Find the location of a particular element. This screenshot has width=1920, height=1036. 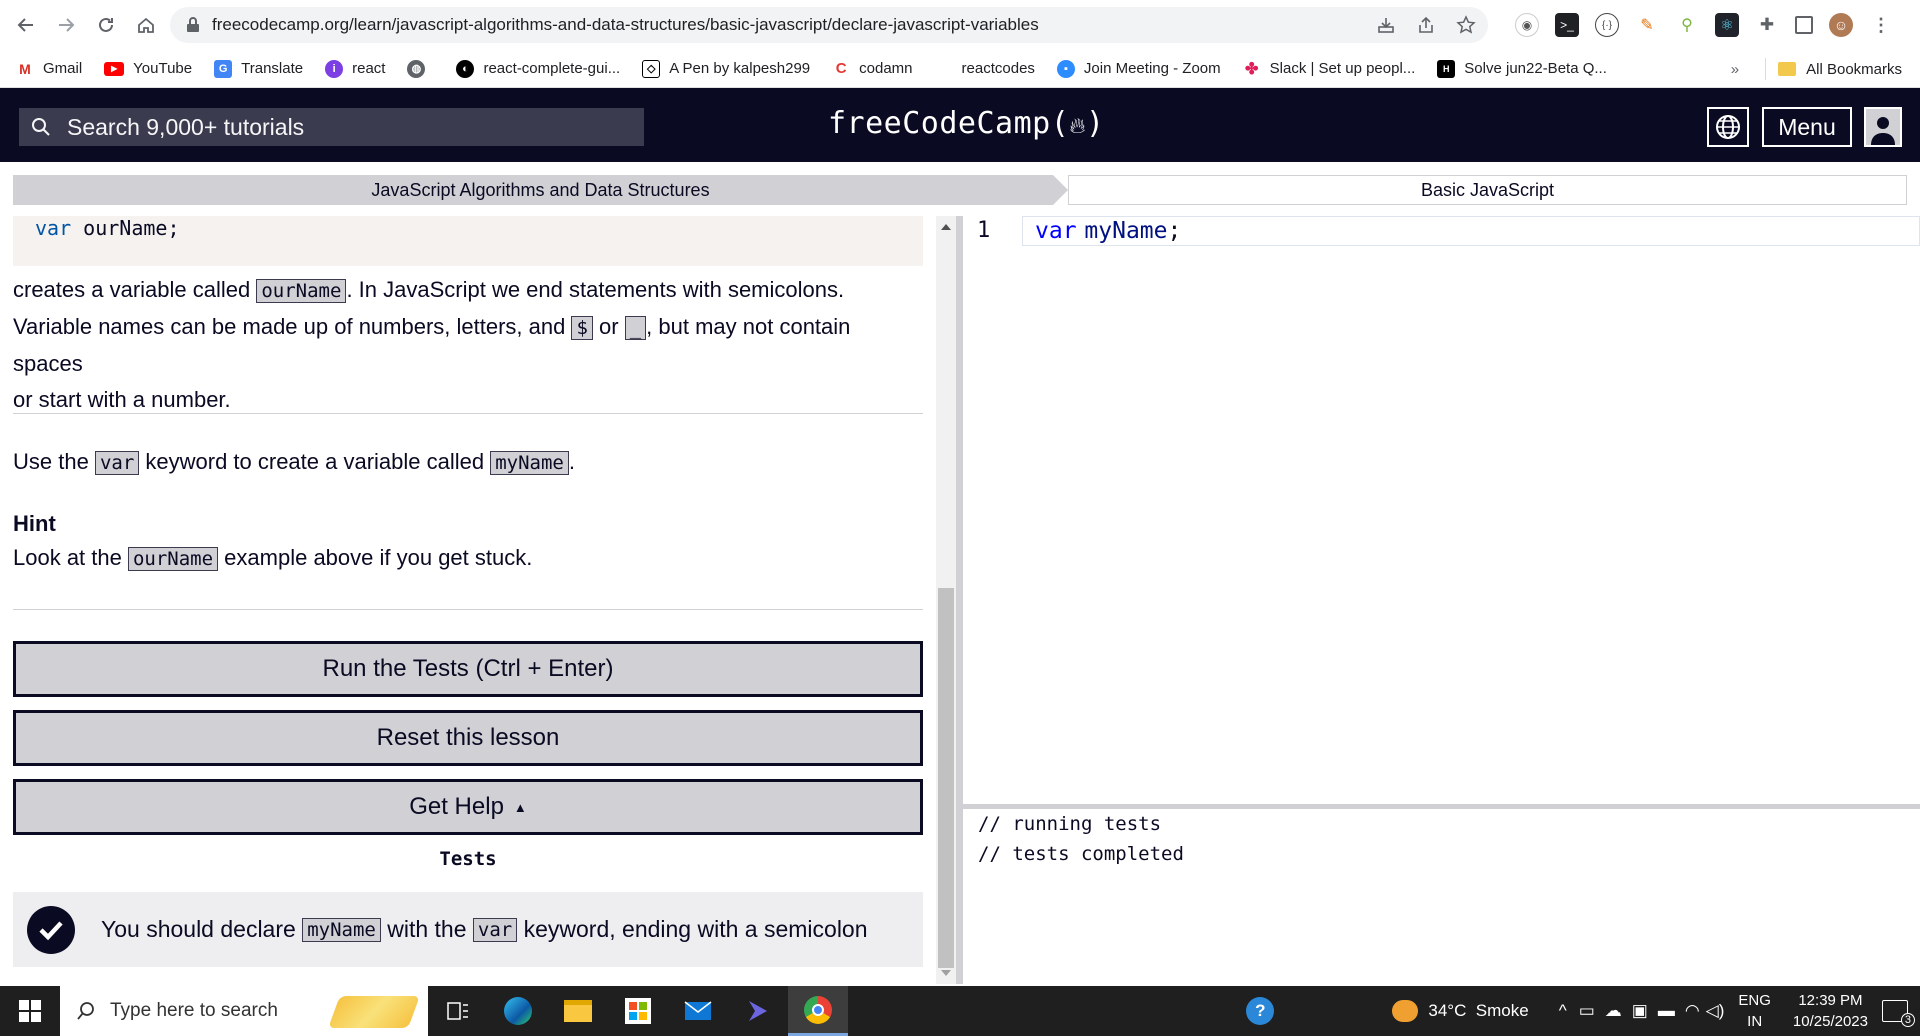

extensions-puzzle-icon: ✚ is located at coordinates (1767, 25).